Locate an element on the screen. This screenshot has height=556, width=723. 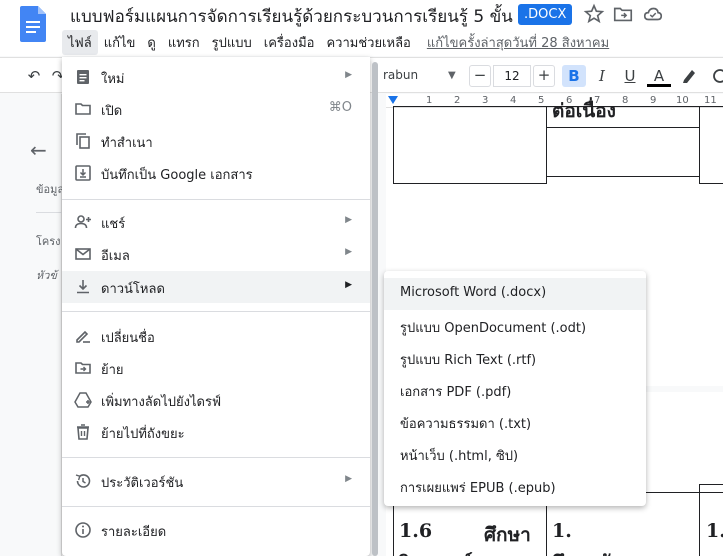
ruler-mark: 1 is located at coordinates (429, 100).